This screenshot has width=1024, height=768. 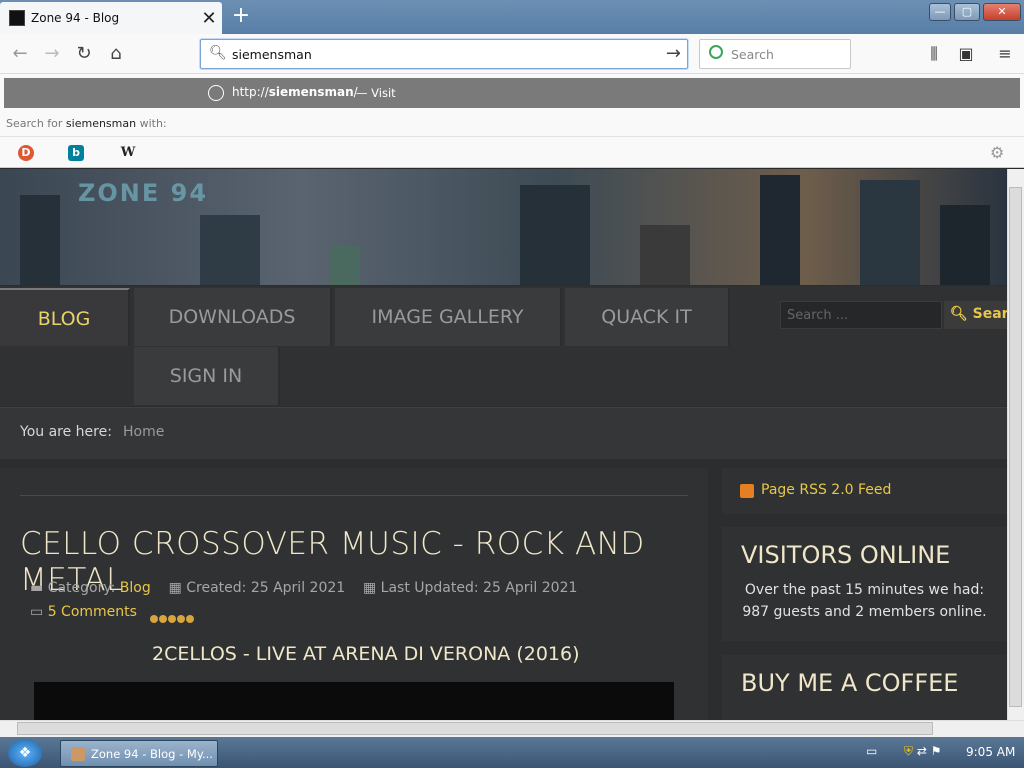 What do you see at coordinates (967, 12) in the screenshot?
I see `maximize-button: ▢` at bounding box center [967, 12].